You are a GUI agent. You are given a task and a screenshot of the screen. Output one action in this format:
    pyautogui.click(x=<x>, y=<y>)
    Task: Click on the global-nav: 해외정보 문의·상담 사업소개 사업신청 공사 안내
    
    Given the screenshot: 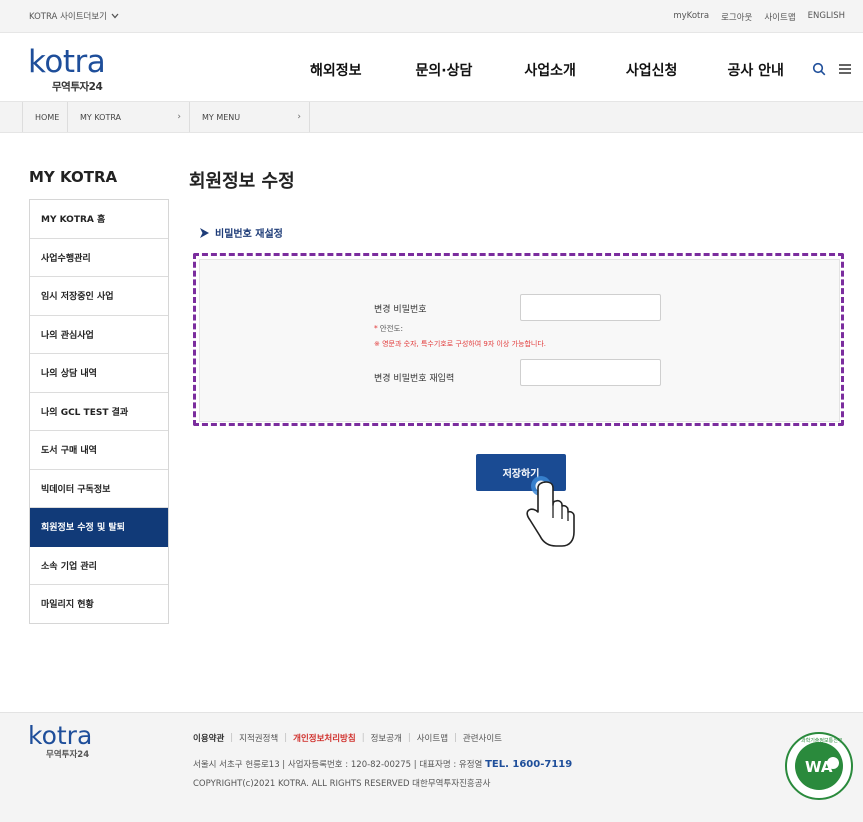 What is the action you would take?
    pyautogui.click(x=547, y=70)
    